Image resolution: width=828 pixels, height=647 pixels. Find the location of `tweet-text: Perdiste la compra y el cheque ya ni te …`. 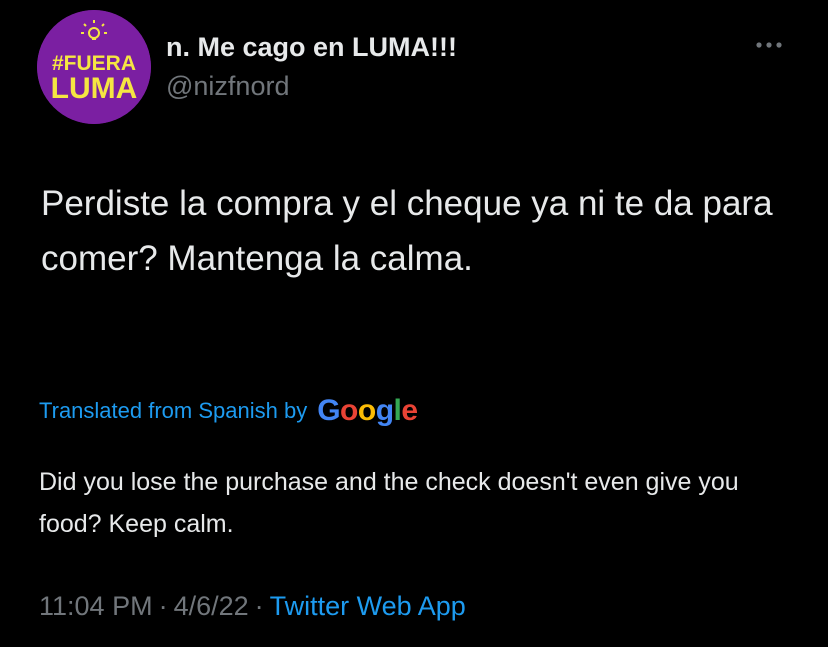

tweet-text: Perdiste la compra y el cheque ya ni te … is located at coordinates (407, 231).